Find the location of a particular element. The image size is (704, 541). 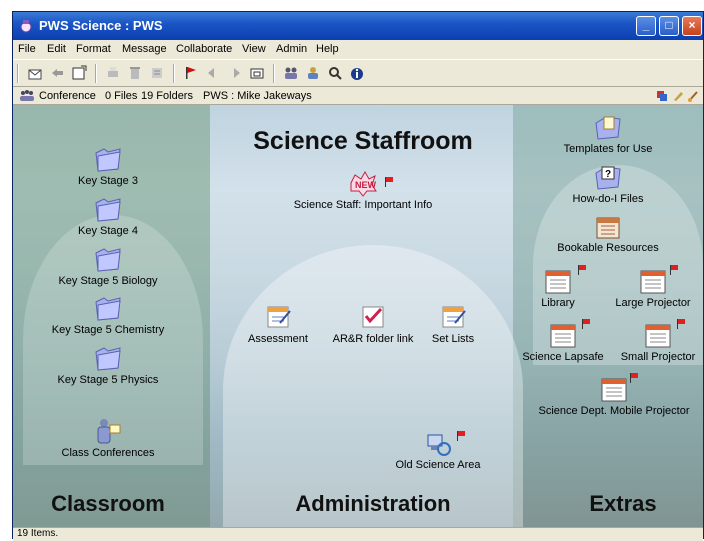

administration-heading: Administration is located at coordinates (373, 503).